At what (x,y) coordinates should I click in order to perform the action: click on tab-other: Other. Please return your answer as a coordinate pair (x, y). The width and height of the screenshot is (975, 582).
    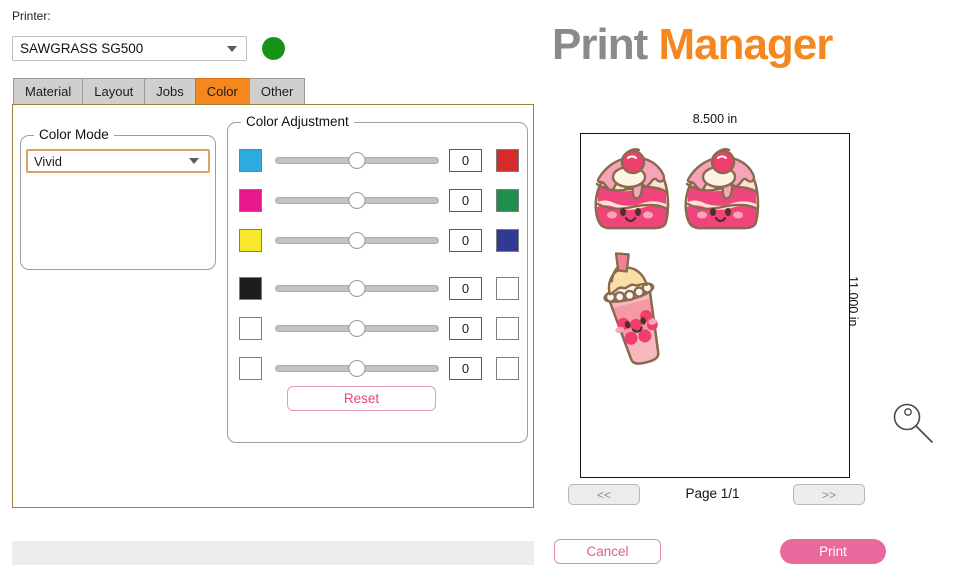
    Looking at the image, I should click on (277, 91).